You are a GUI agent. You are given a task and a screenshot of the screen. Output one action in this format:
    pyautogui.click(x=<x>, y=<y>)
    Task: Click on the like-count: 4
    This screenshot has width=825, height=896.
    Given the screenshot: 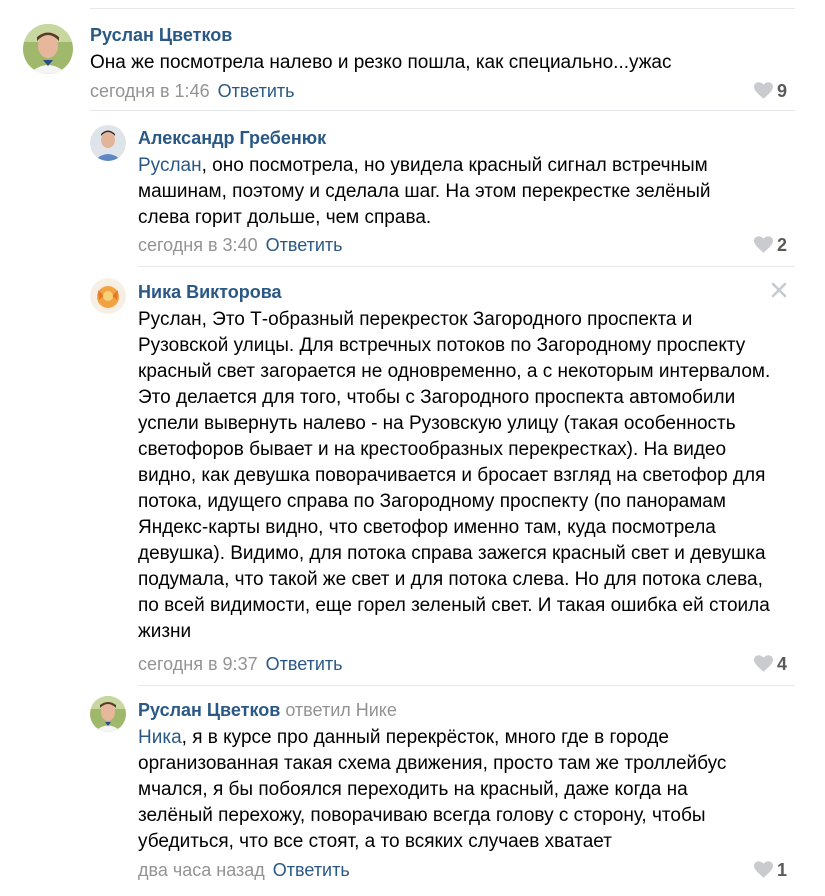 What is the action you would take?
    pyautogui.click(x=781, y=664)
    